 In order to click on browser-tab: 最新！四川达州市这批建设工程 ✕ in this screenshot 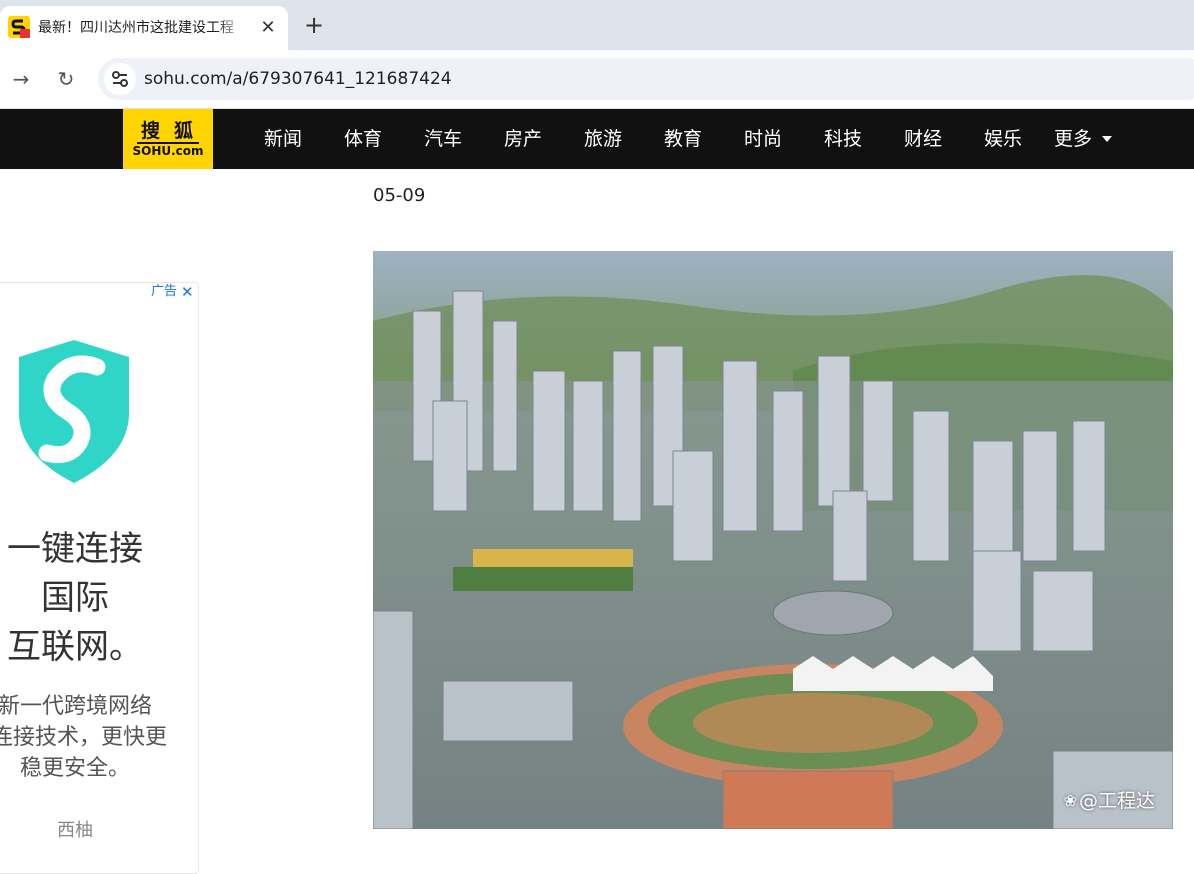, I will do `click(144, 28)`.